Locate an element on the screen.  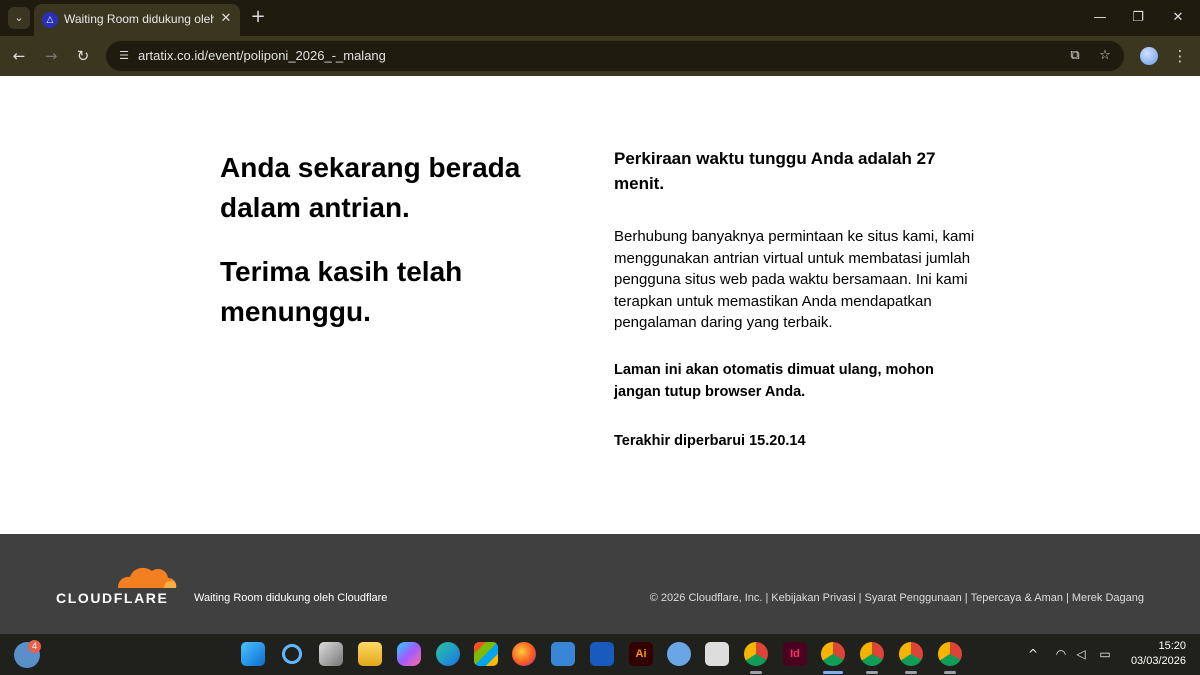
windows-taskbar: 4 Ai Id ^ ◠ ◁ ▭ 15:20 03/03/2026 is located at coordinates (600, 654).